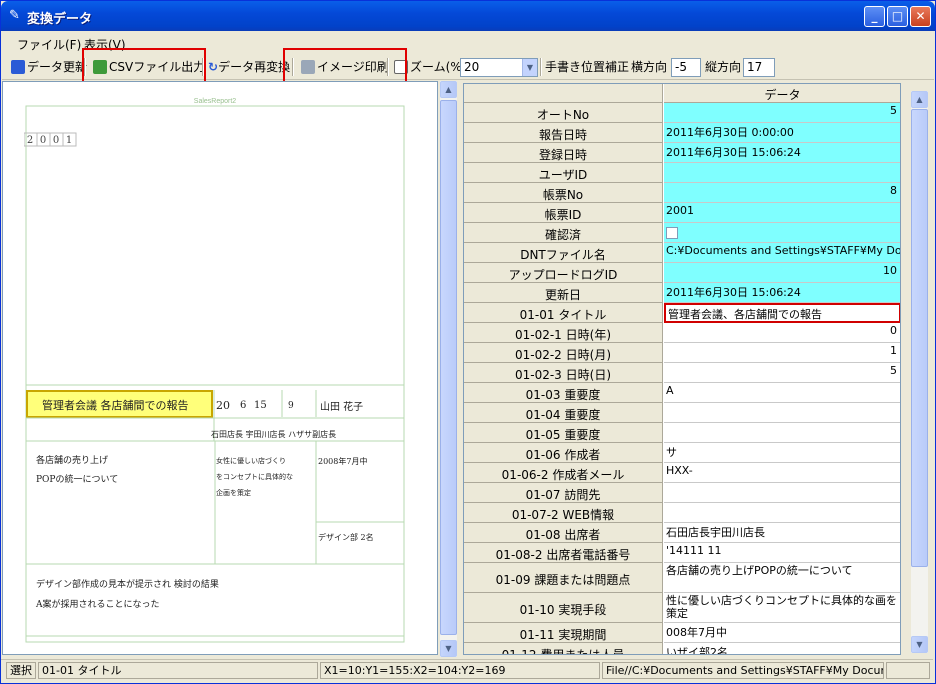  I want to click on row-value: 1, so click(782, 353).